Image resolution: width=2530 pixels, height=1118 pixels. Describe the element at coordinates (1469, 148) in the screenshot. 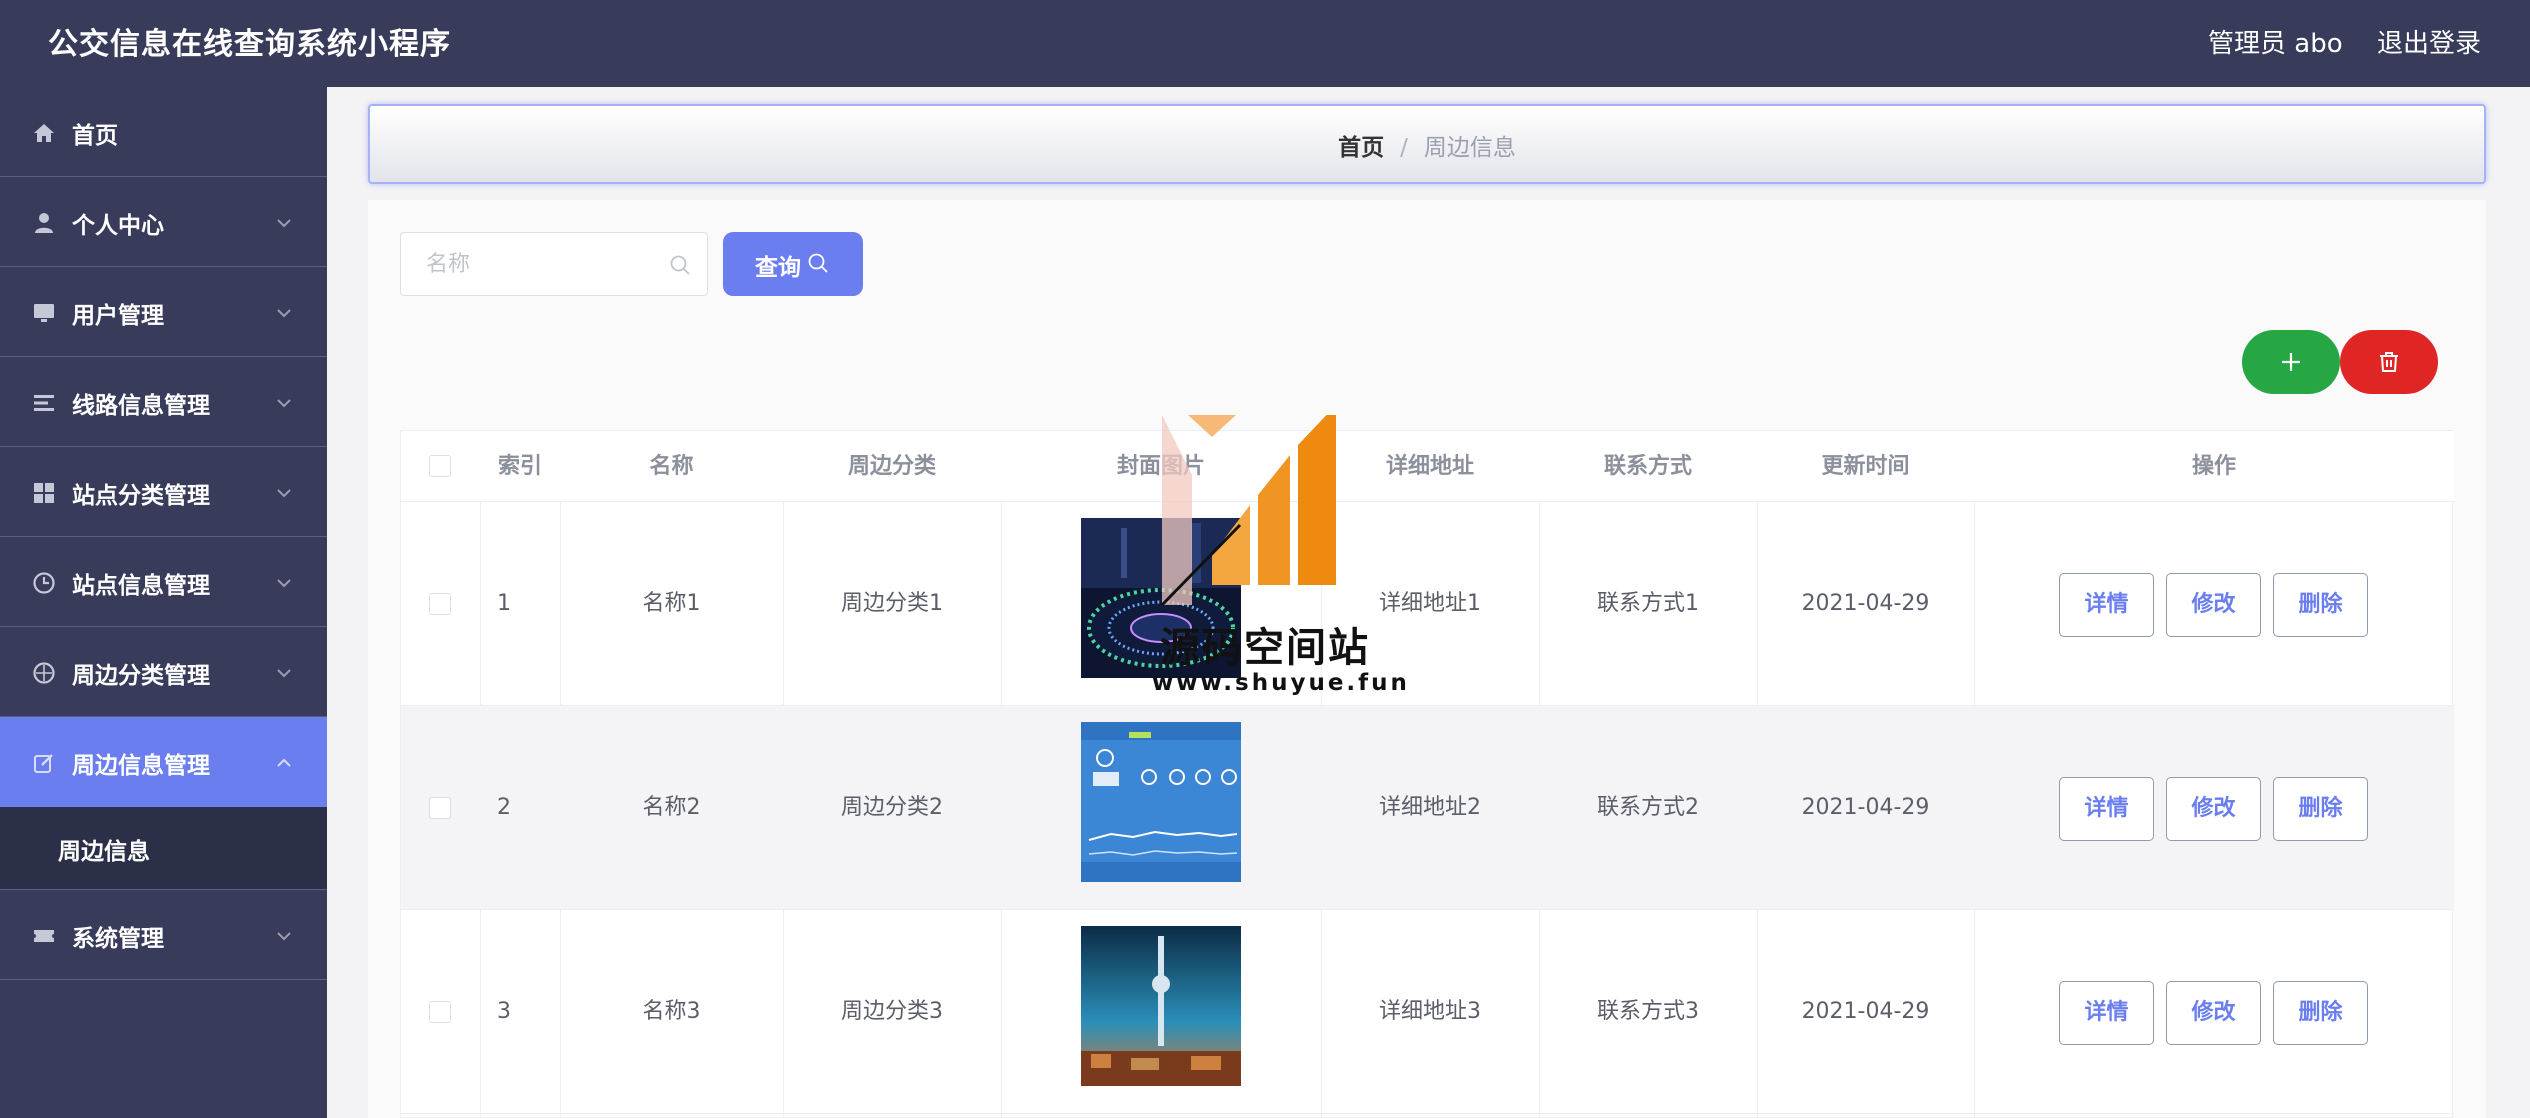

I see `breadcrumb-current: 周边信息` at that location.